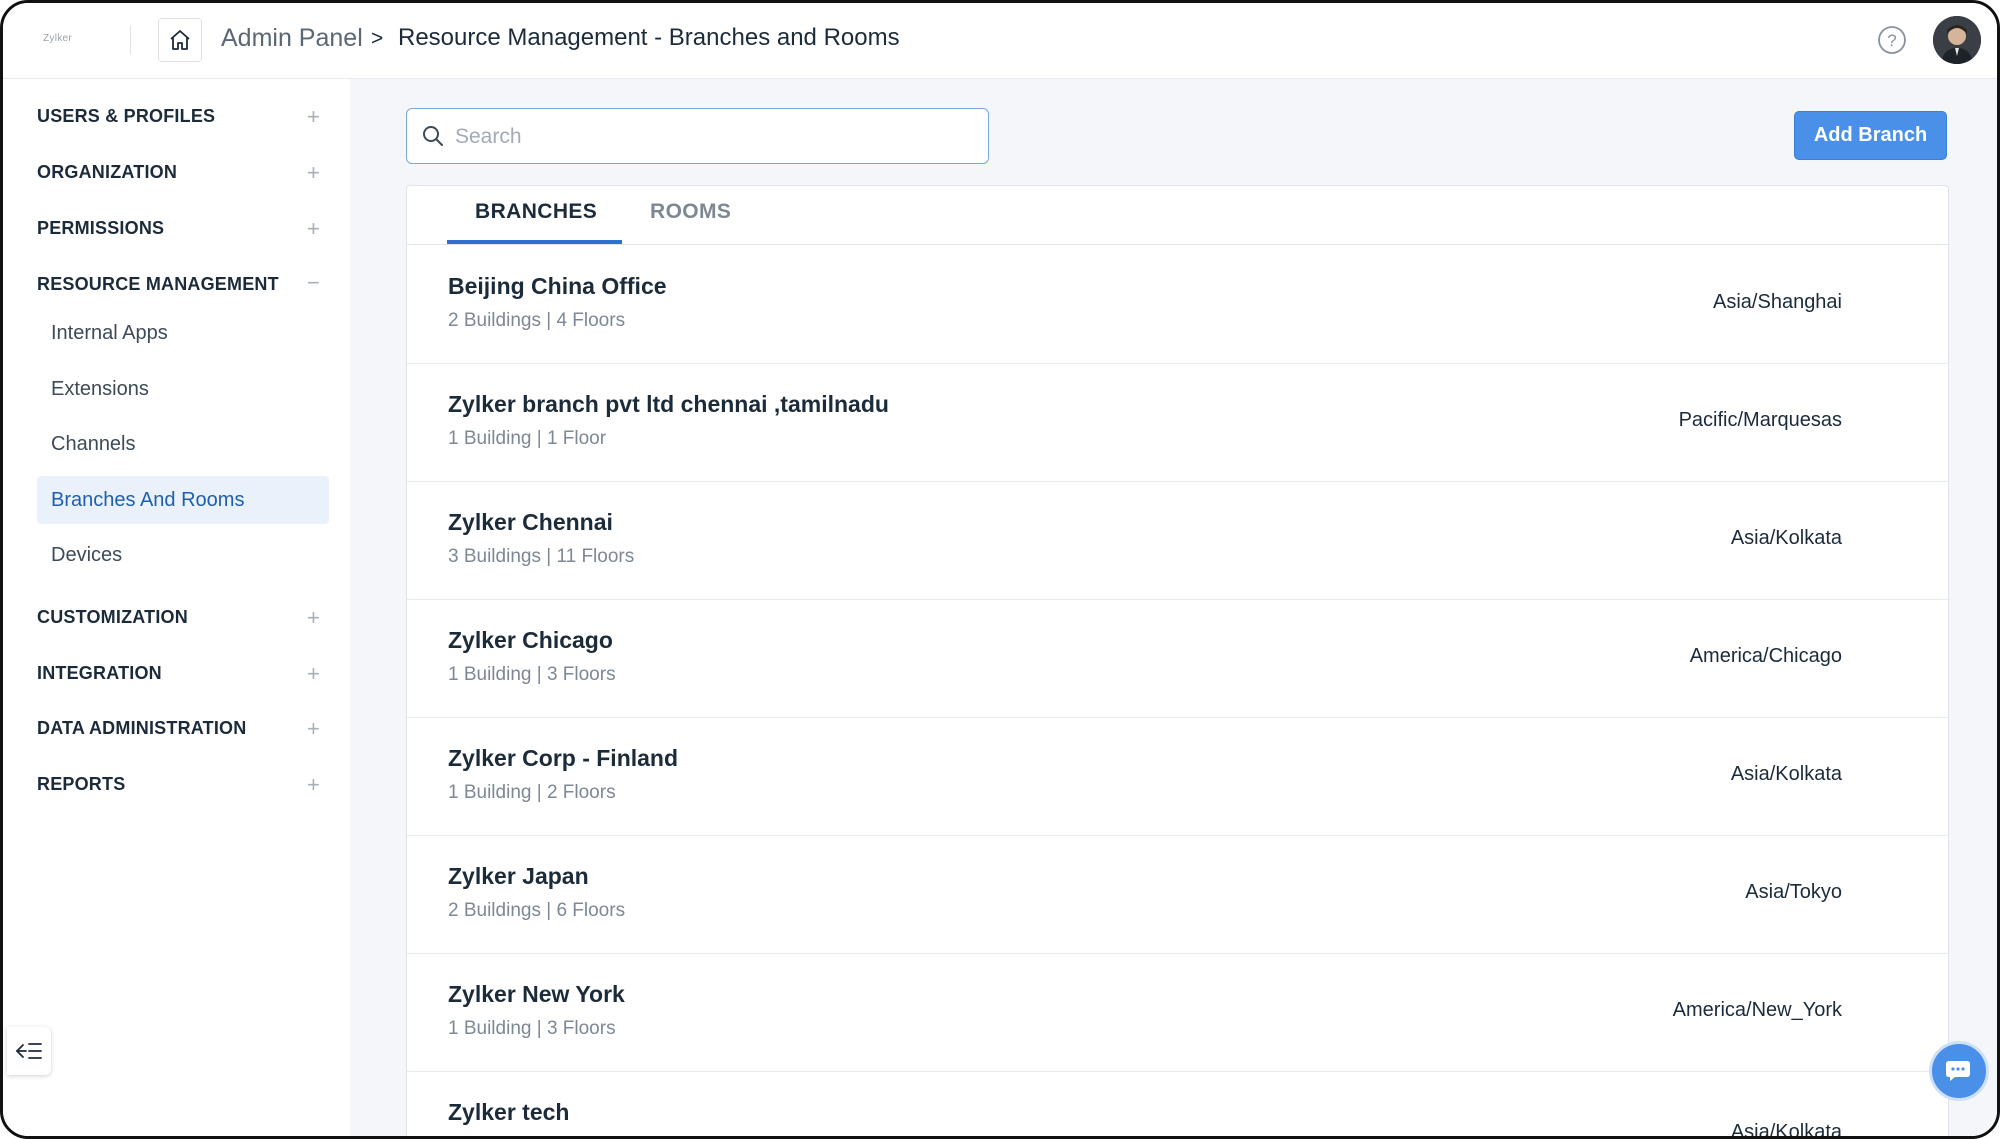  I want to click on section-label: USERS & PROFILES, so click(126, 116).